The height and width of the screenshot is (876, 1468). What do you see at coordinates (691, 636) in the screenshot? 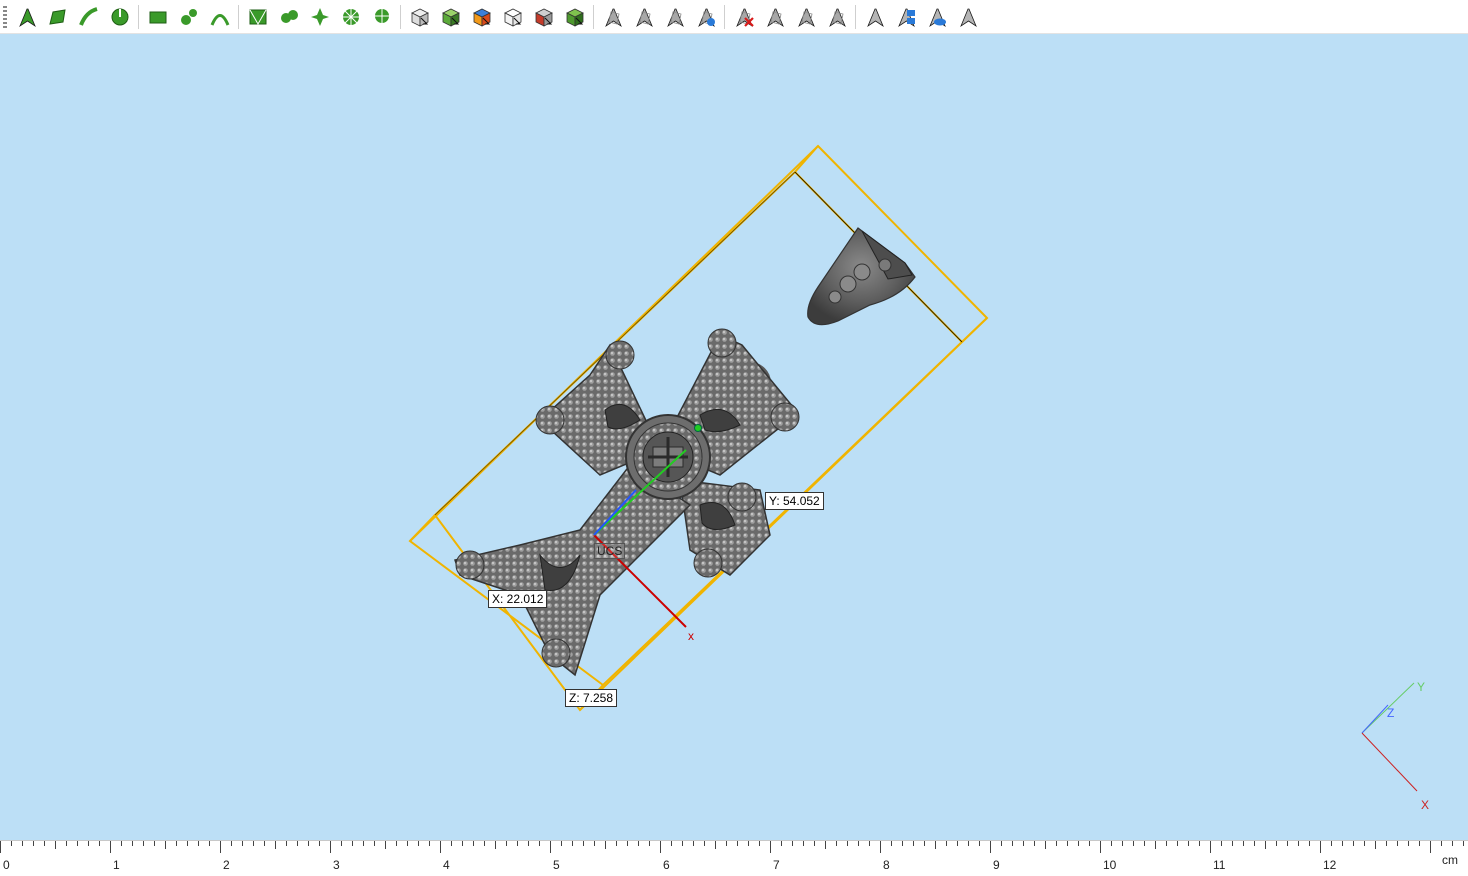
I see `ucs-x-letter: x` at bounding box center [691, 636].